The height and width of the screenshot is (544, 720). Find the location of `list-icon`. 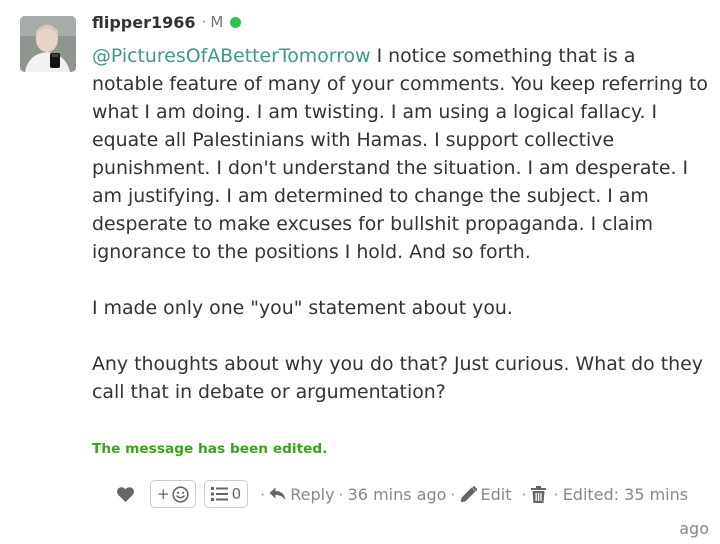

list-icon is located at coordinates (219, 494).